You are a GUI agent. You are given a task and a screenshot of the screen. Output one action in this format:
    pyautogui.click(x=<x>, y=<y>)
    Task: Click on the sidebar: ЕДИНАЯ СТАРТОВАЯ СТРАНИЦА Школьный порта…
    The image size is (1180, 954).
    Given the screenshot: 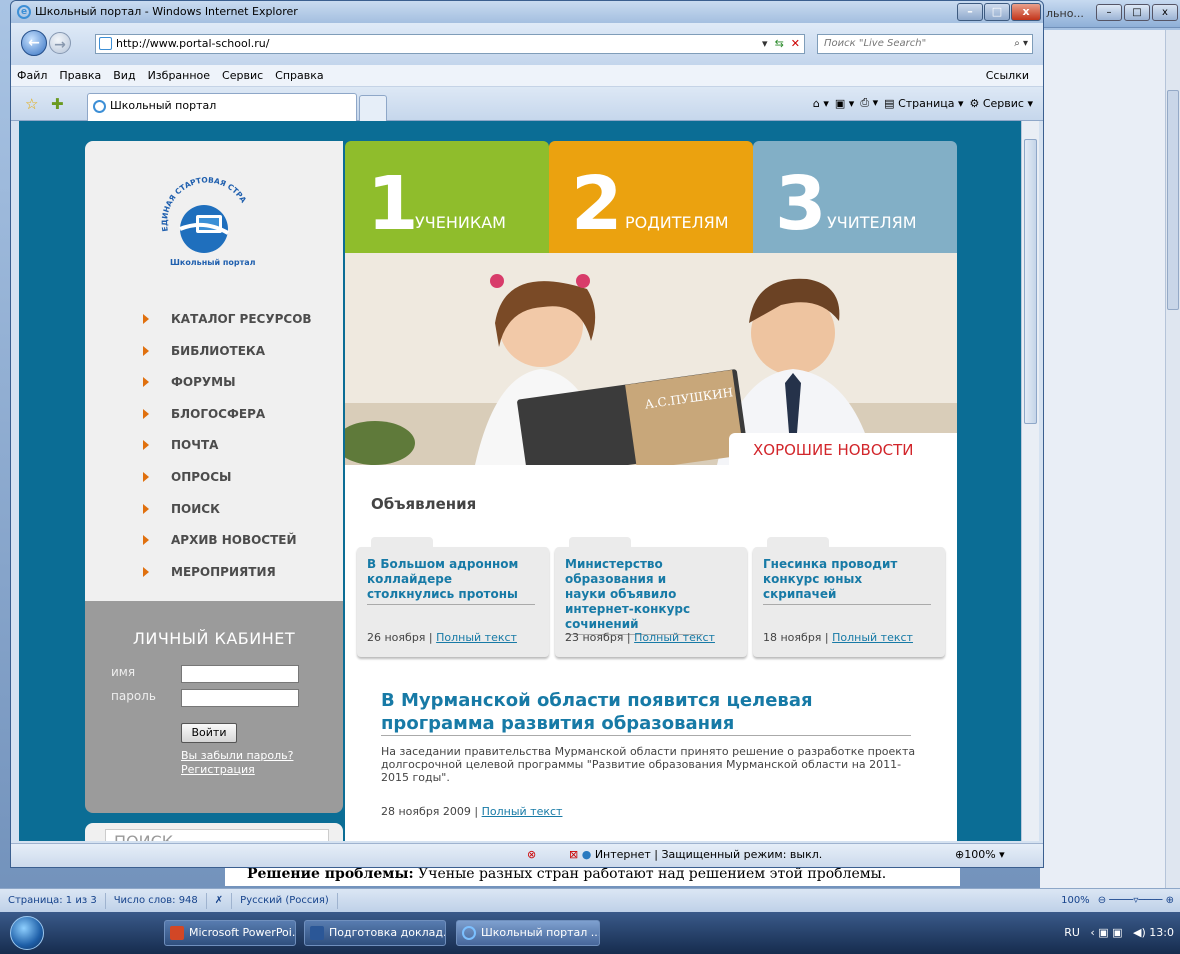 What is the action you would take?
    pyautogui.click(x=214, y=371)
    